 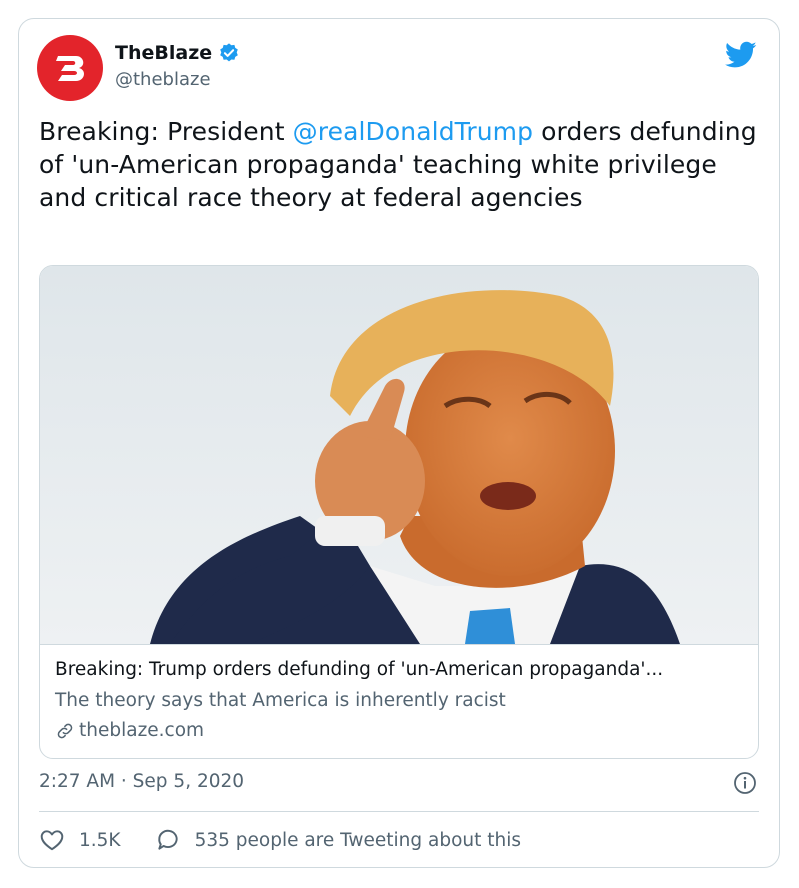 I want to click on conversation-link: 535 people are Tweeting about this, so click(x=338, y=840).